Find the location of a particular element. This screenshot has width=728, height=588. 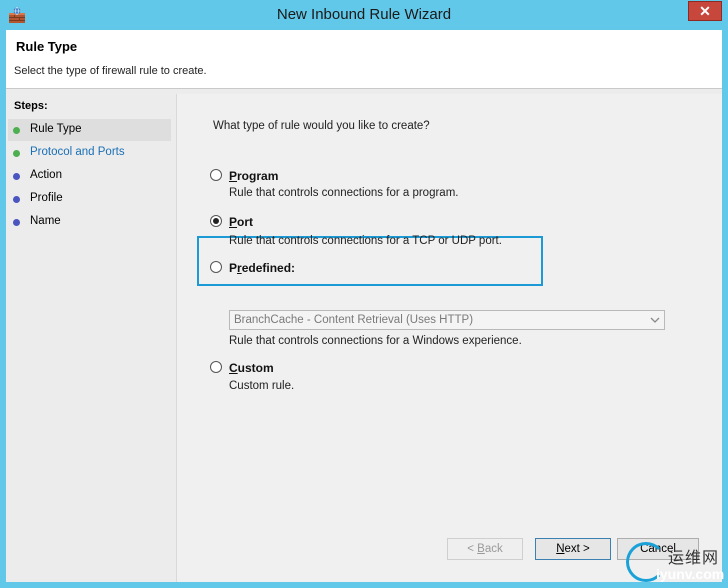

close-button: ✕ is located at coordinates (705, 11).